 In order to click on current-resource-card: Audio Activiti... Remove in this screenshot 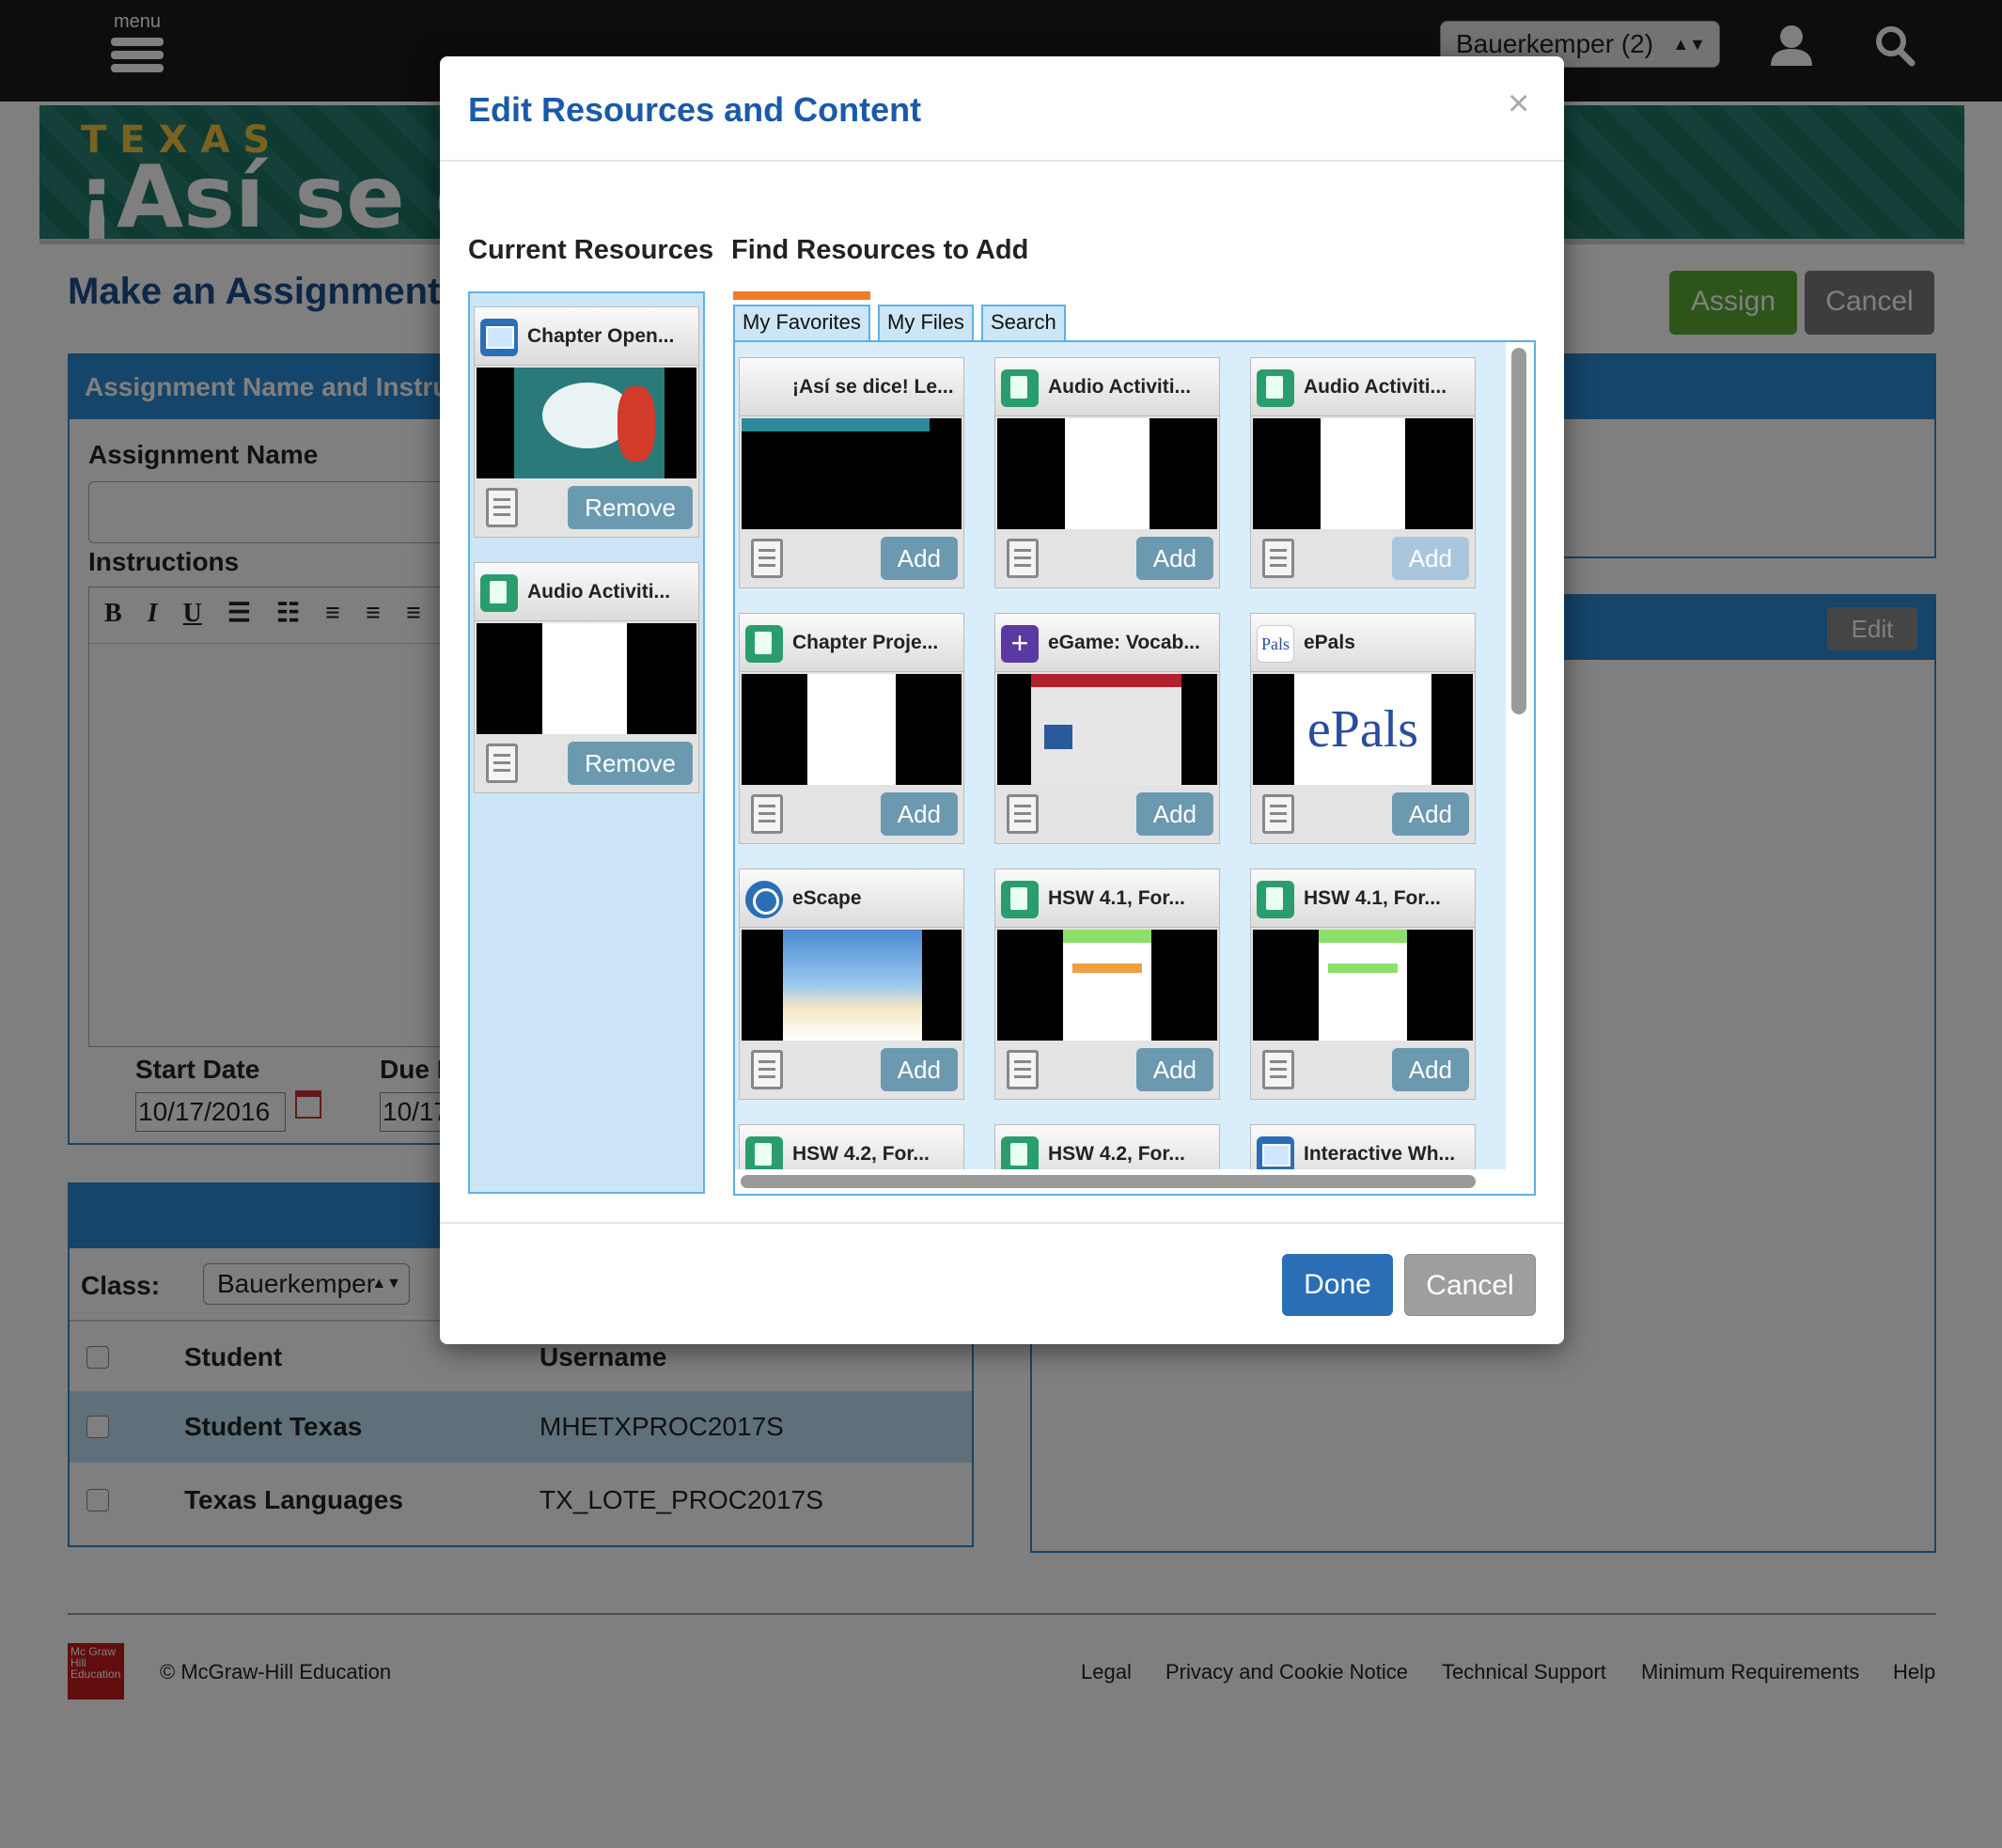, I will do `click(587, 677)`.